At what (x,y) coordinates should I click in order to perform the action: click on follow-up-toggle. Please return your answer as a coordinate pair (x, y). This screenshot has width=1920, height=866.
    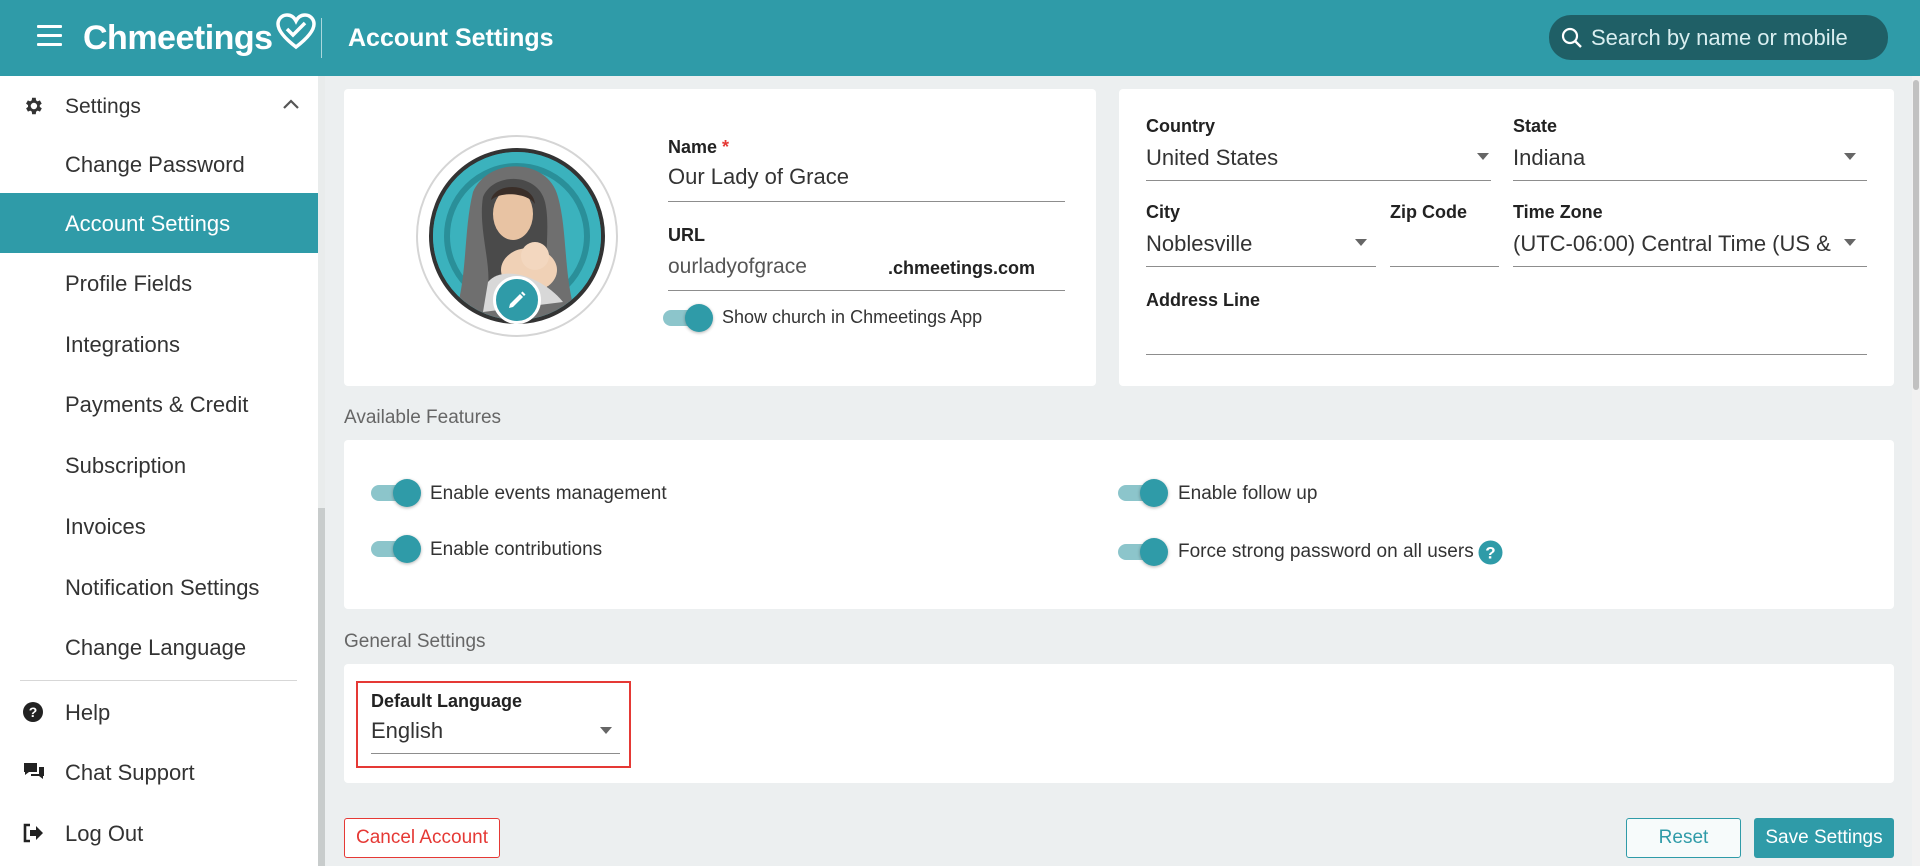
    Looking at the image, I should click on (1143, 493).